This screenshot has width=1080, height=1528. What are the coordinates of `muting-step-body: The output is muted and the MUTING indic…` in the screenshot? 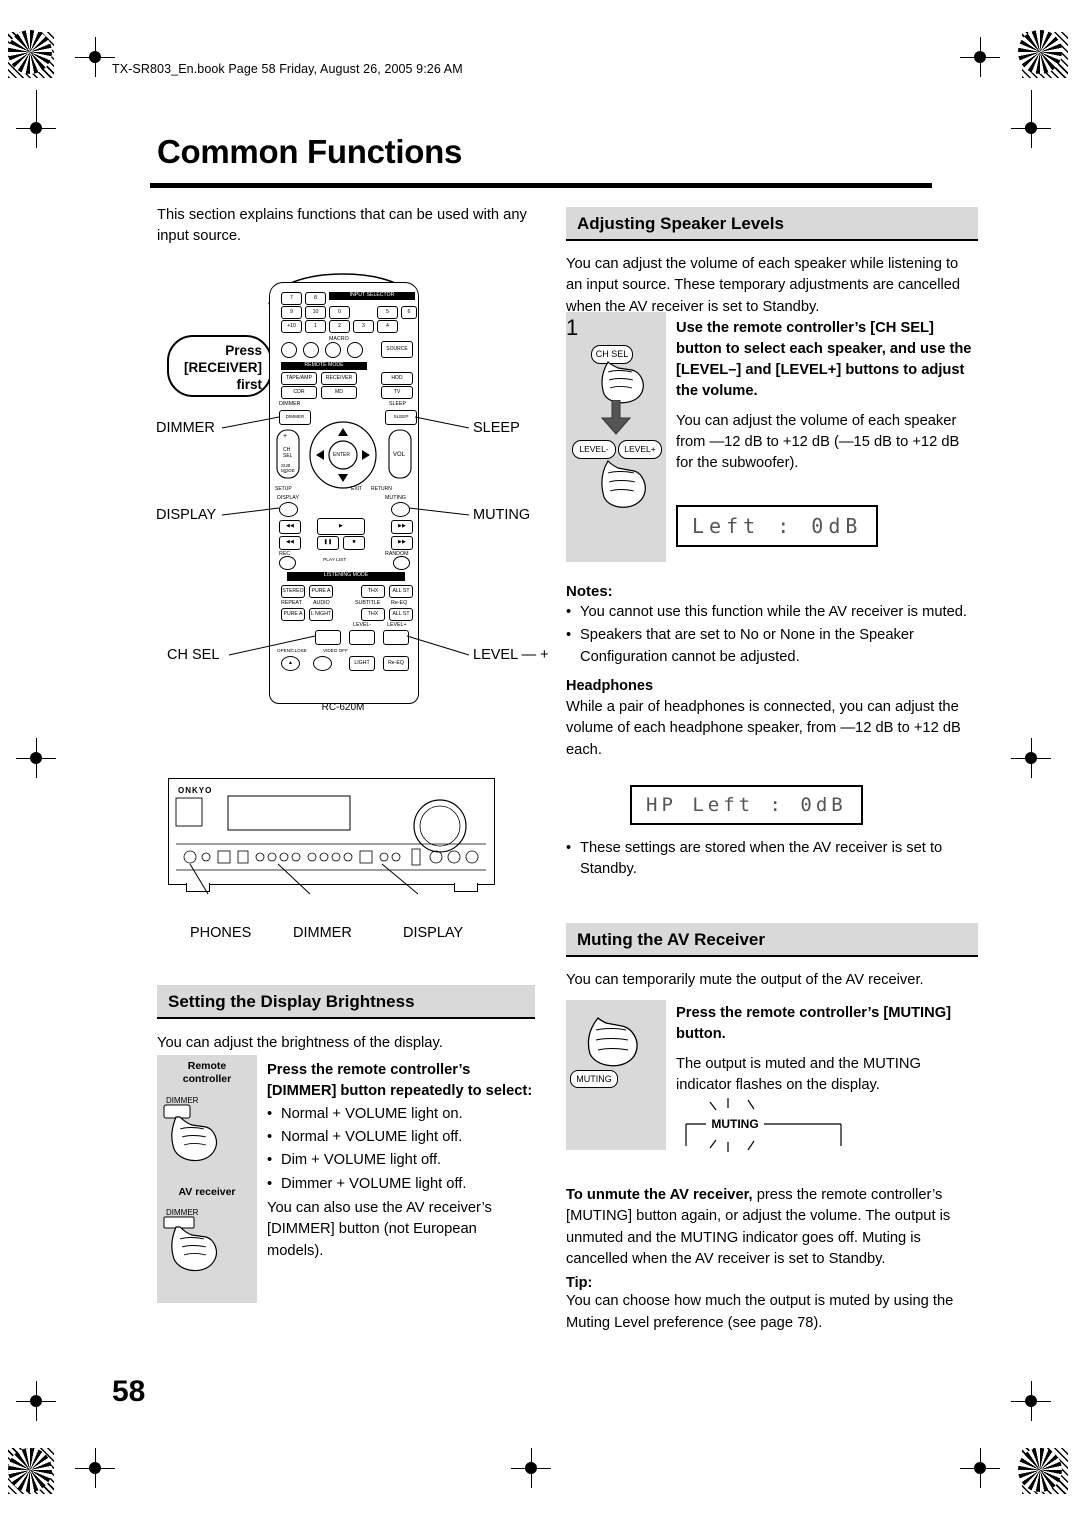 It's located at (798, 1074).